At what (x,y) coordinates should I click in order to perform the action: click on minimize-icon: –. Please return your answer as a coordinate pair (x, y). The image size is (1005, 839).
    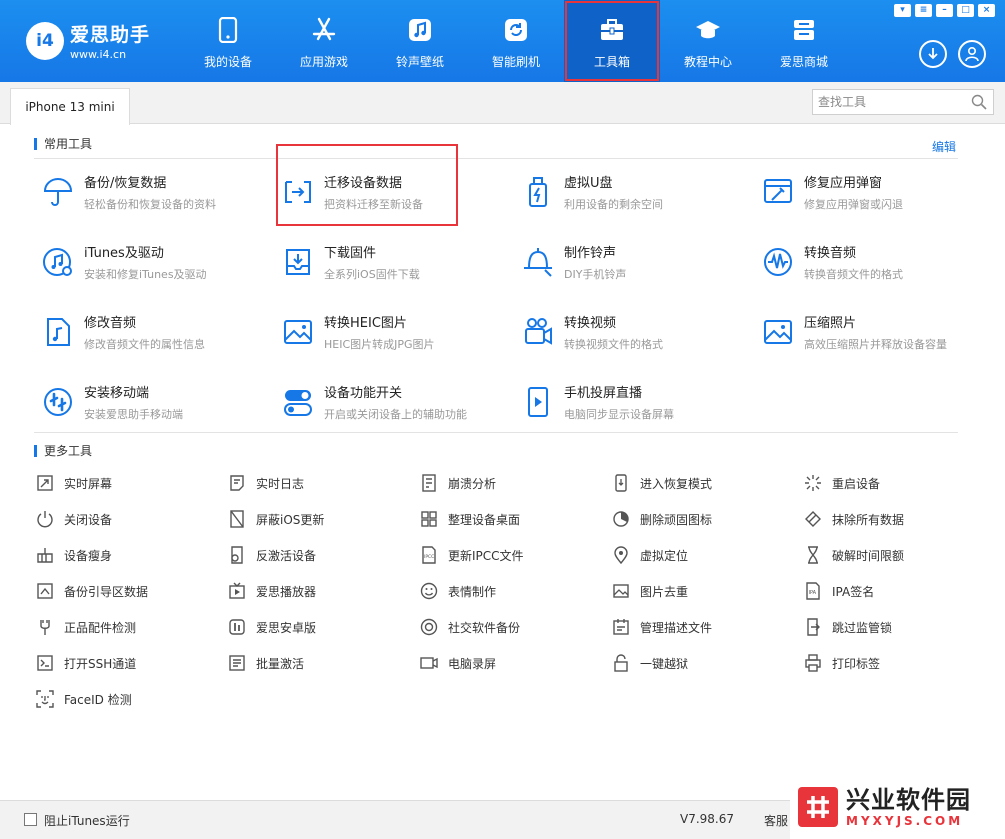
    Looking at the image, I should click on (944, 10).